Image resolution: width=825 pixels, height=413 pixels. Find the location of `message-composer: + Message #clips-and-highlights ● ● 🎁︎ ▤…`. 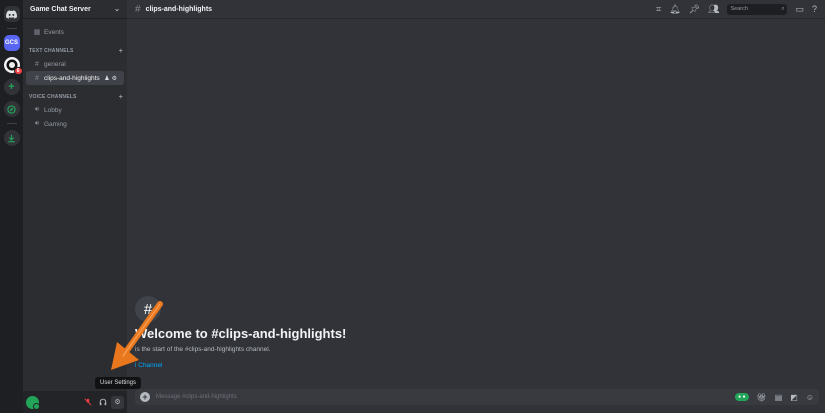

message-composer: + Message #clips-and-highlights ● ● 🎁︎ ▤… is located at coordinates (477, 397).